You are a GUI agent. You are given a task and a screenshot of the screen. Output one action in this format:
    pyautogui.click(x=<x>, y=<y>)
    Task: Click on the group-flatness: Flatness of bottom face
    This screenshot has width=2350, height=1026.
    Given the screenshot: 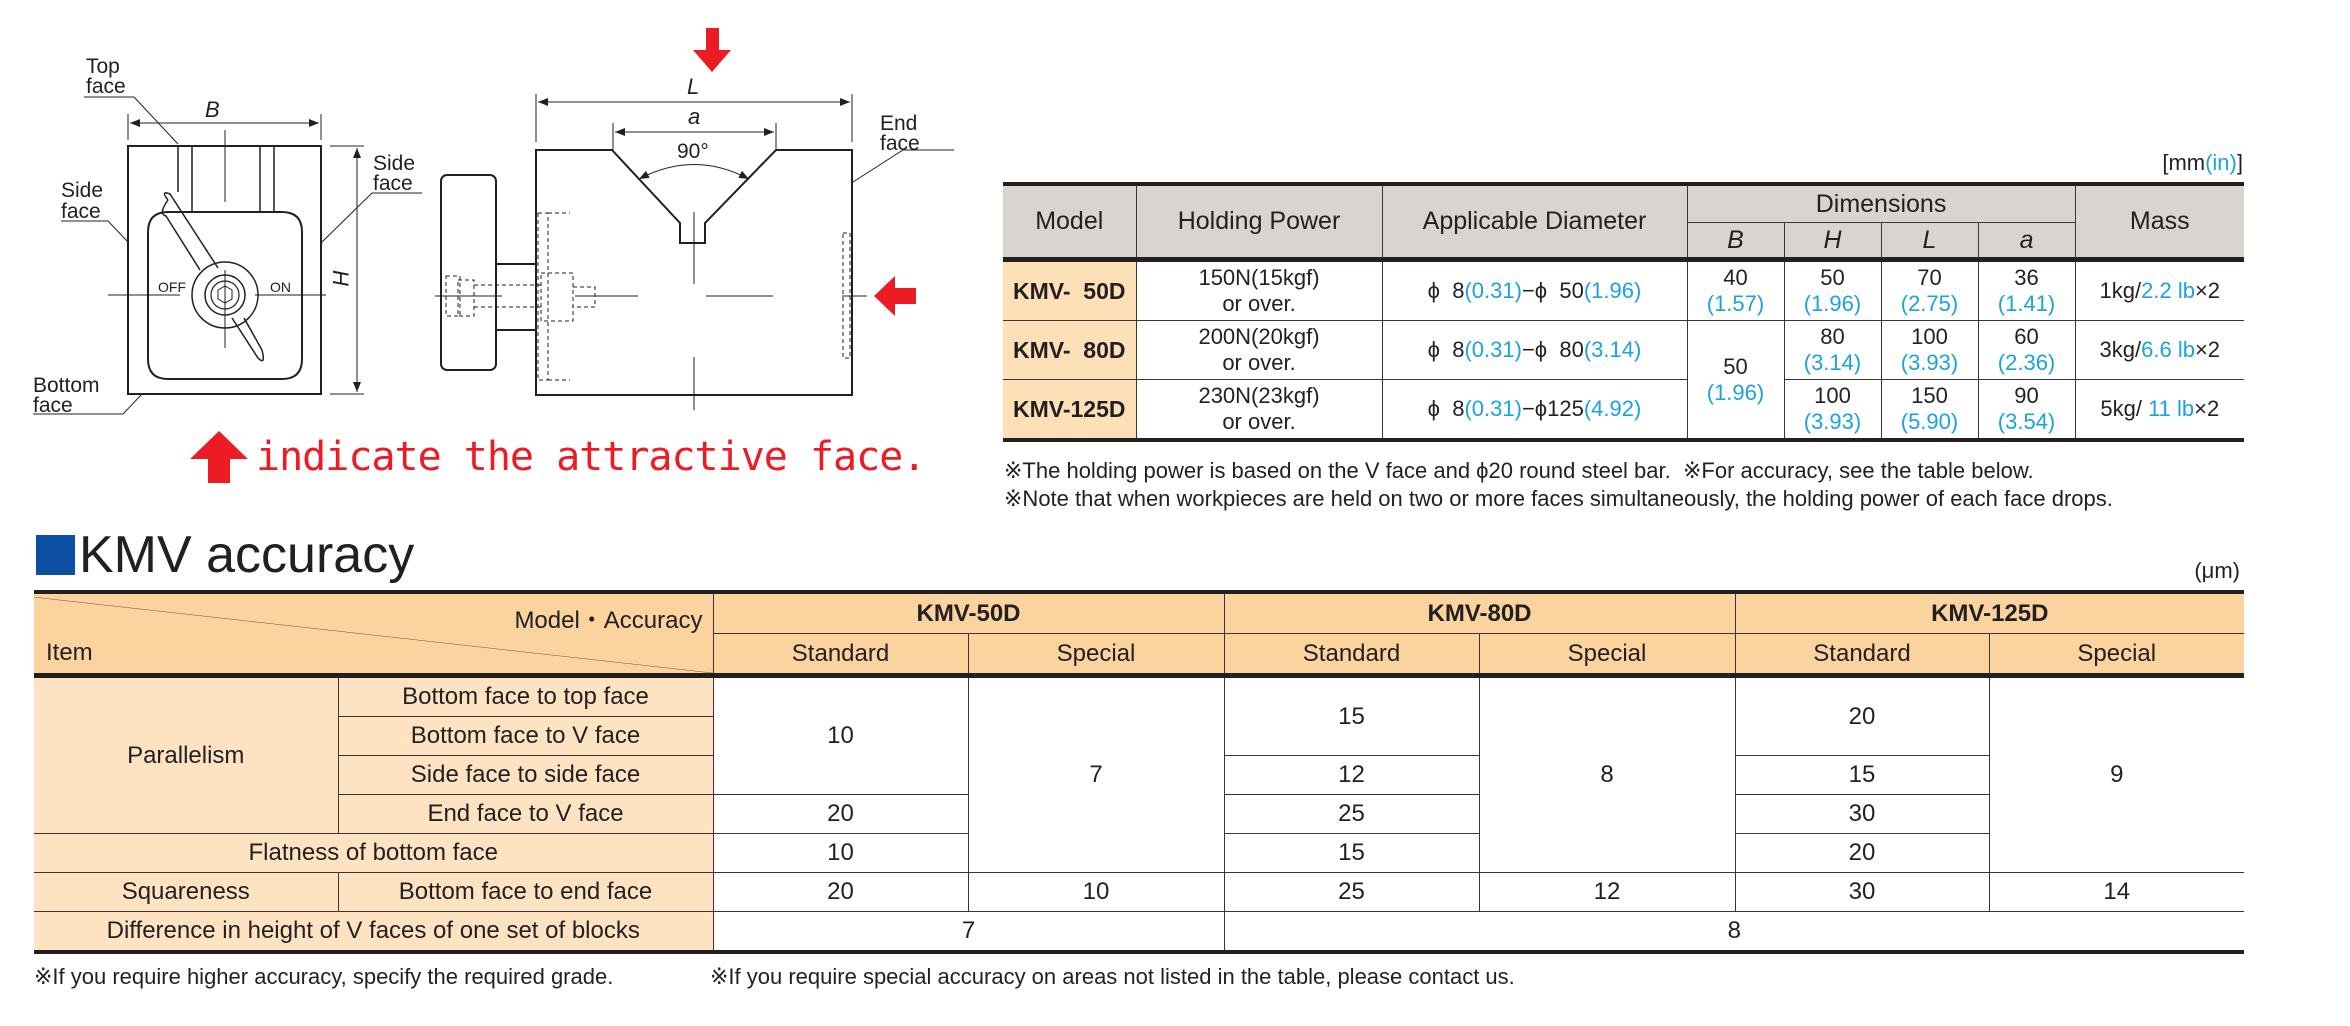 What is the action you would take?
    pyautogui.click(x=374, y=853)
    